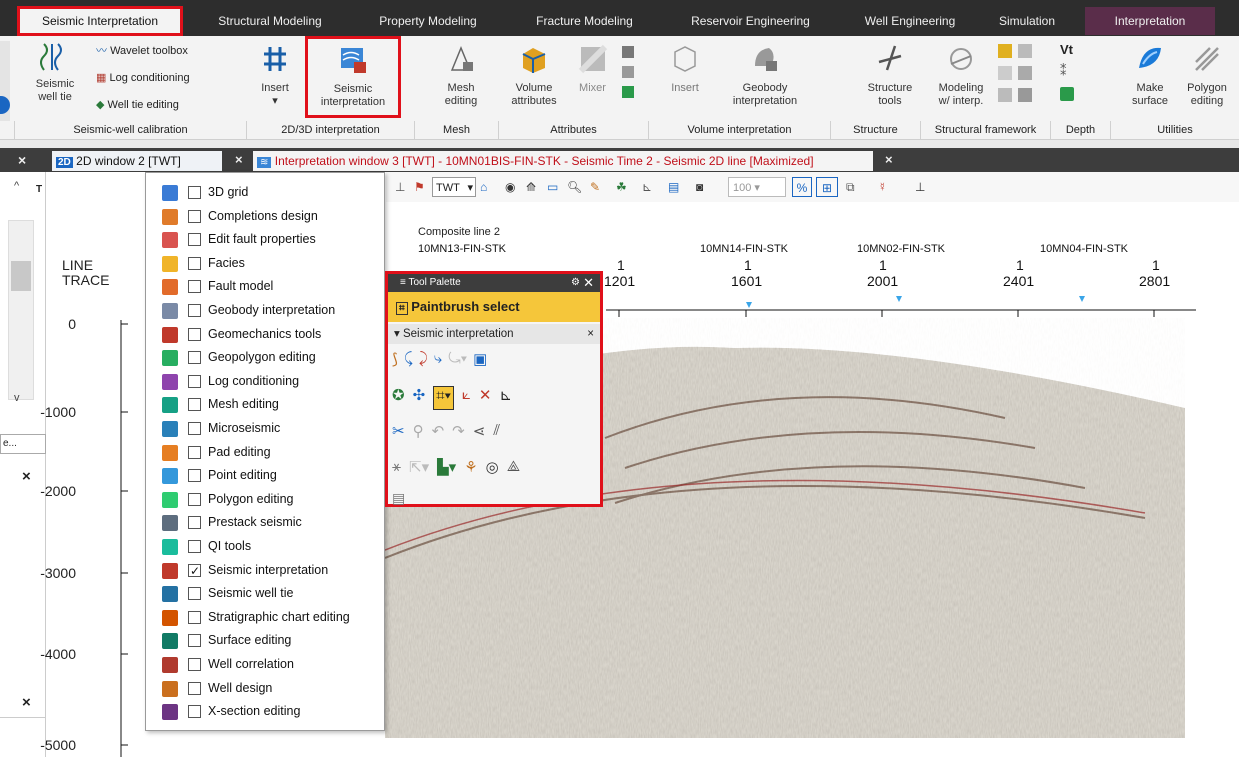  I want to click on grid-view-icon: ⊞, so click(827, 187).